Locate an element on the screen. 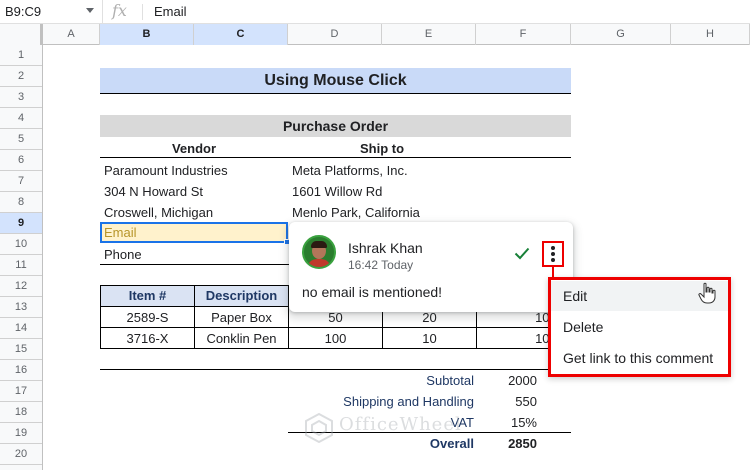  column-header-g: G is located at coordinates (621, 34).